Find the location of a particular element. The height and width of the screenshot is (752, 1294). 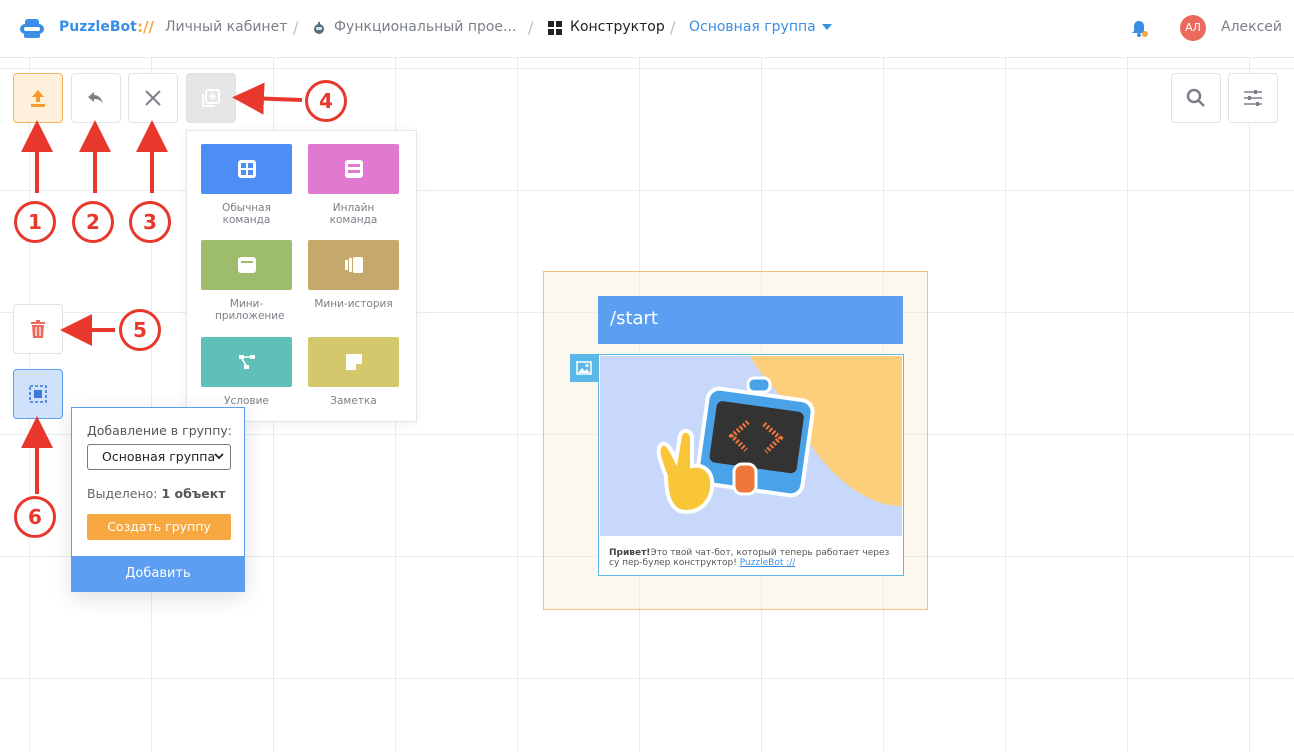

settings-button is located at coordinates (1253, 98).